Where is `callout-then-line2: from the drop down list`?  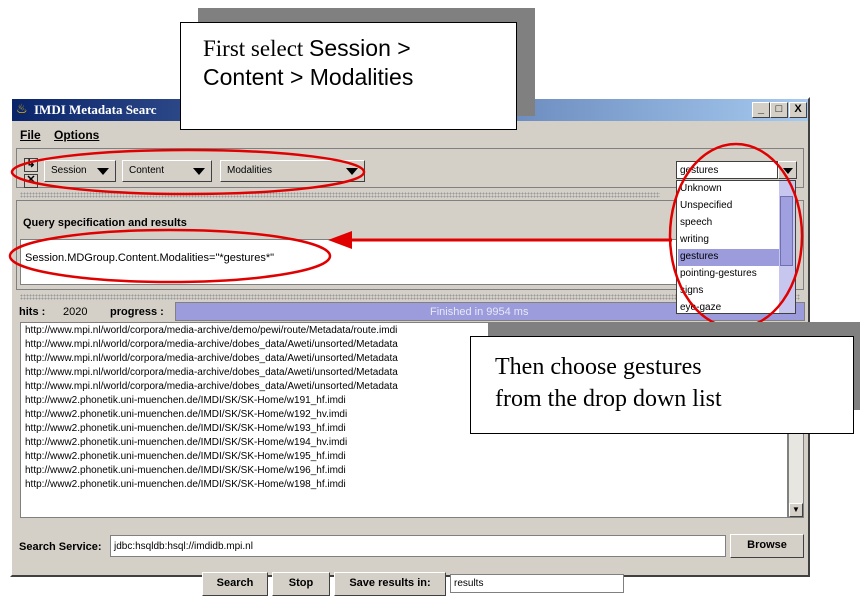 callout-then-line2: from the drop down list is located at coordinates (608, 399).